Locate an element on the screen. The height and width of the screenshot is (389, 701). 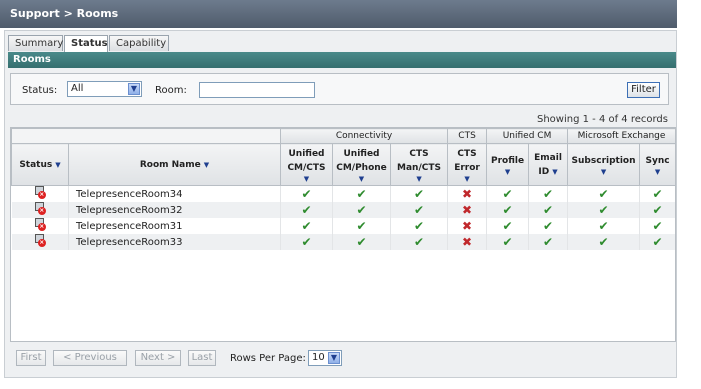
col-unified-cm-cts: Unified CM/CTS ▼ is located at coordinates (306, 164).